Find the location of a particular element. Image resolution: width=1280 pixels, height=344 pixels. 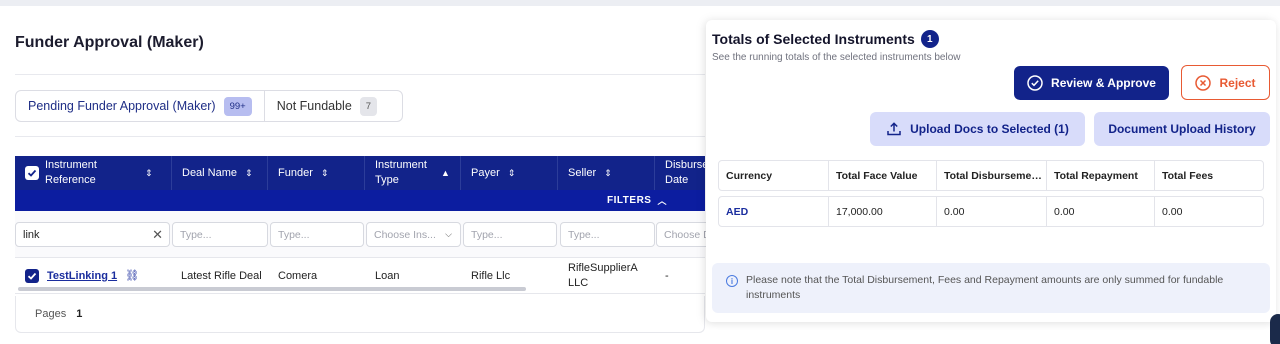

horizontal-scrollbar is located at coordinates (272, 289).